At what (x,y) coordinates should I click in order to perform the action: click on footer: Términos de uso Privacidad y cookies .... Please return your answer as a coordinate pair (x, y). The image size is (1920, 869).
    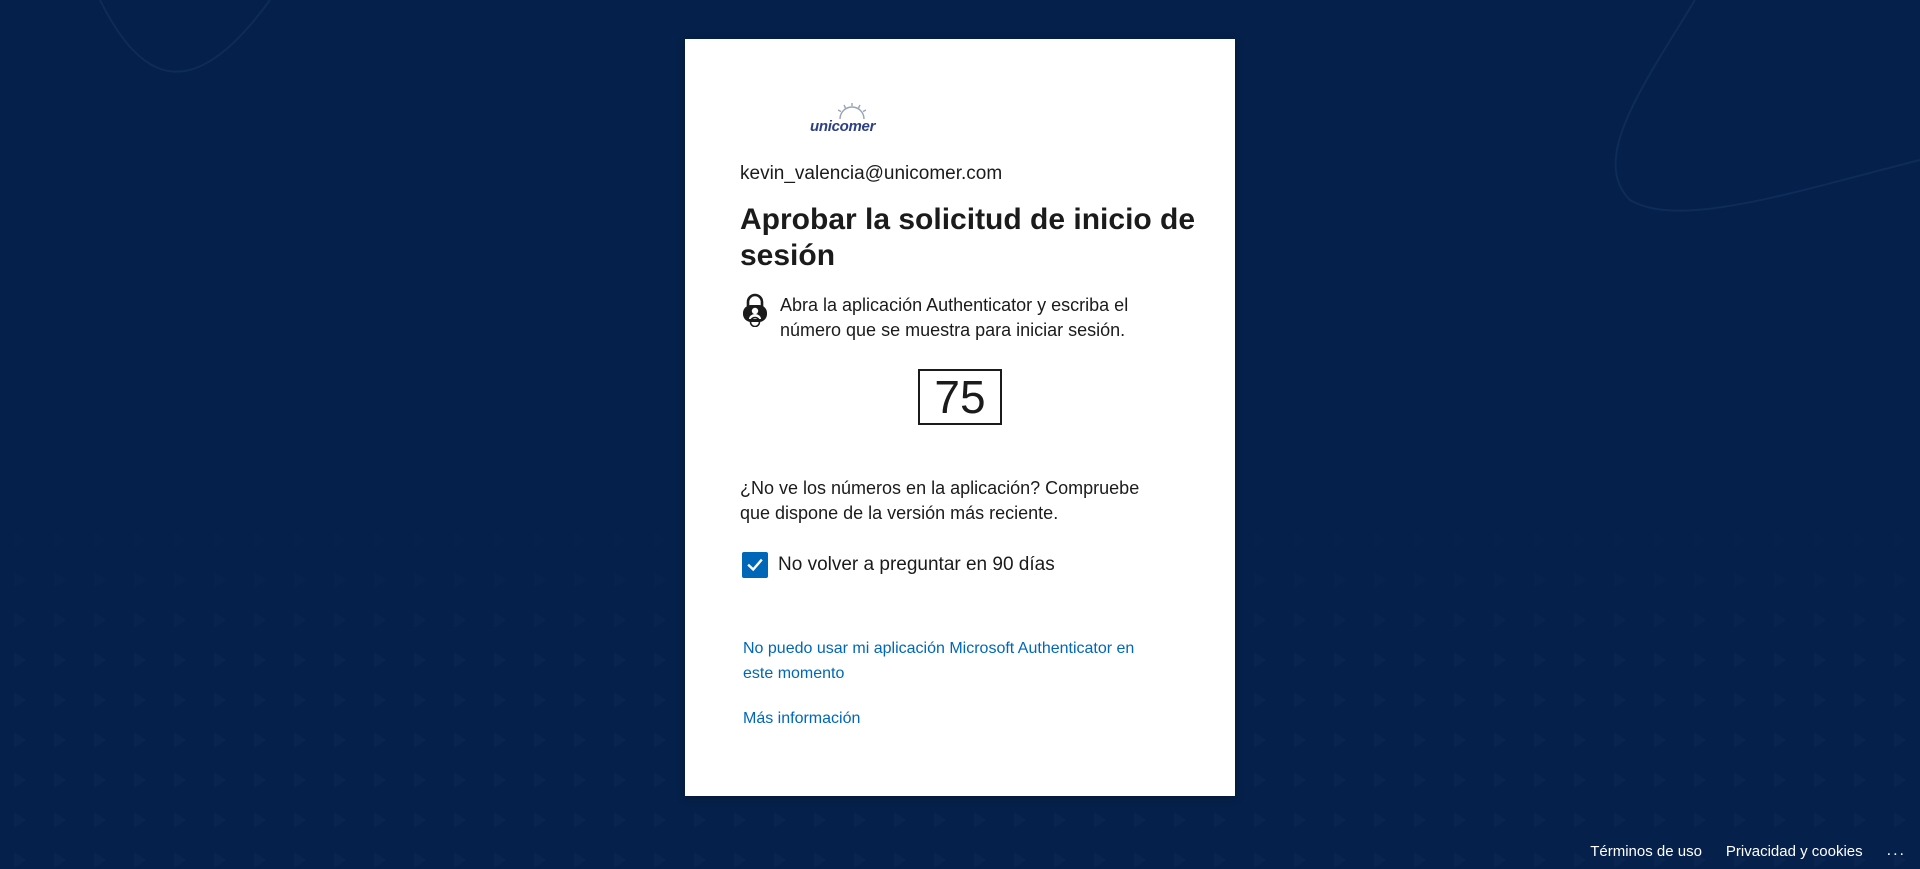
    Looking at the image, I should click on (1755, 851).